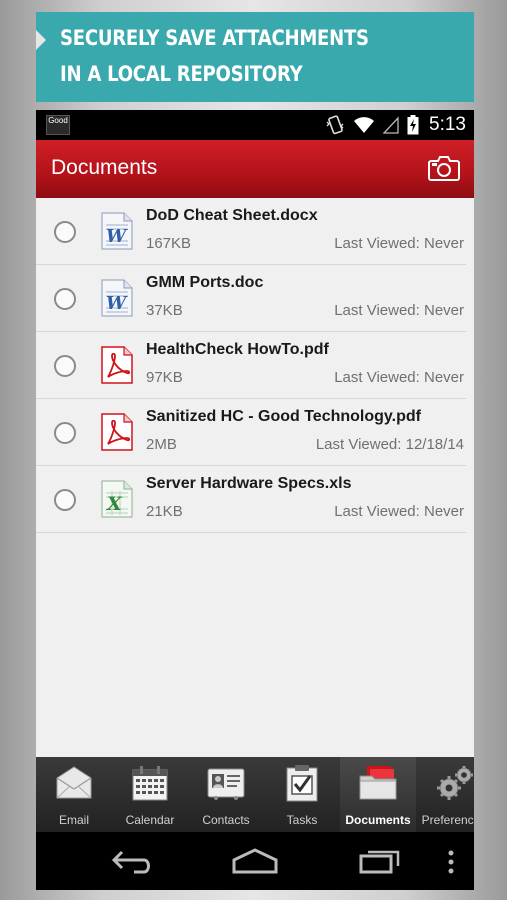  I want to click on excel-file-icon: X, so click(117, 499).